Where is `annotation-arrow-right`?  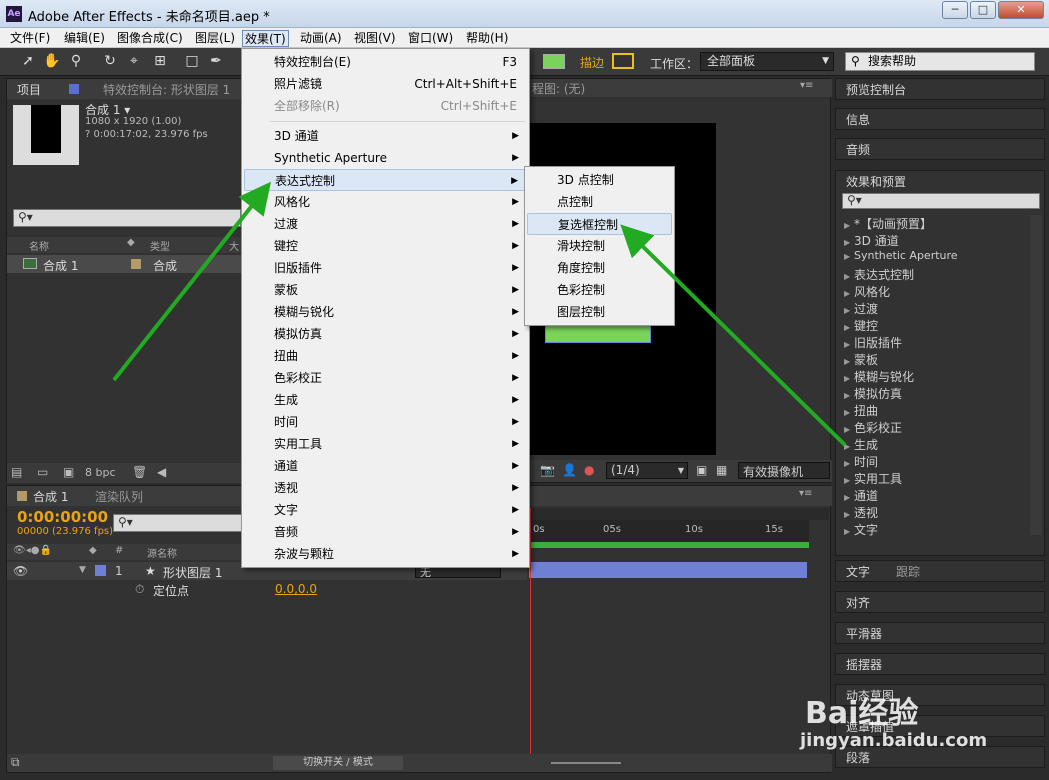 annotation-arrow-right is located at coordinates (733, 335).